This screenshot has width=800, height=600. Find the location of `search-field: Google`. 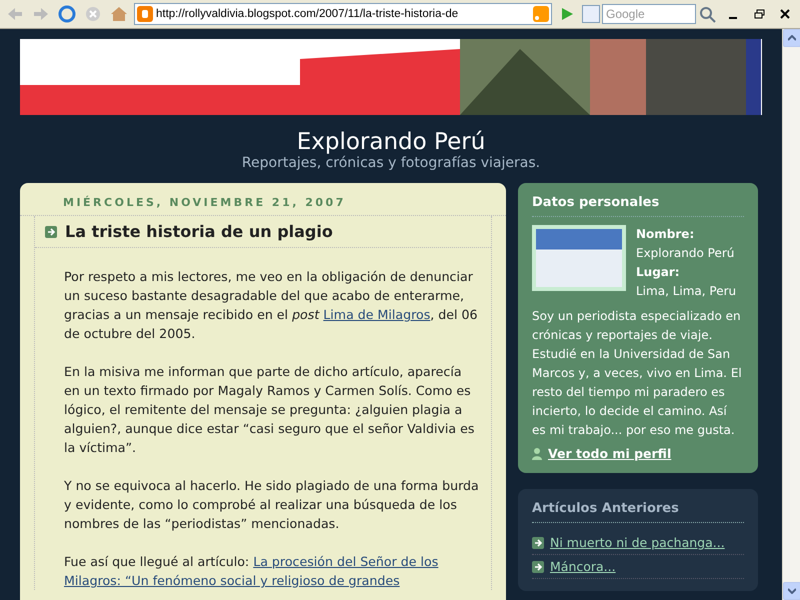

search-field: Google is located at coordinates (649, 14).